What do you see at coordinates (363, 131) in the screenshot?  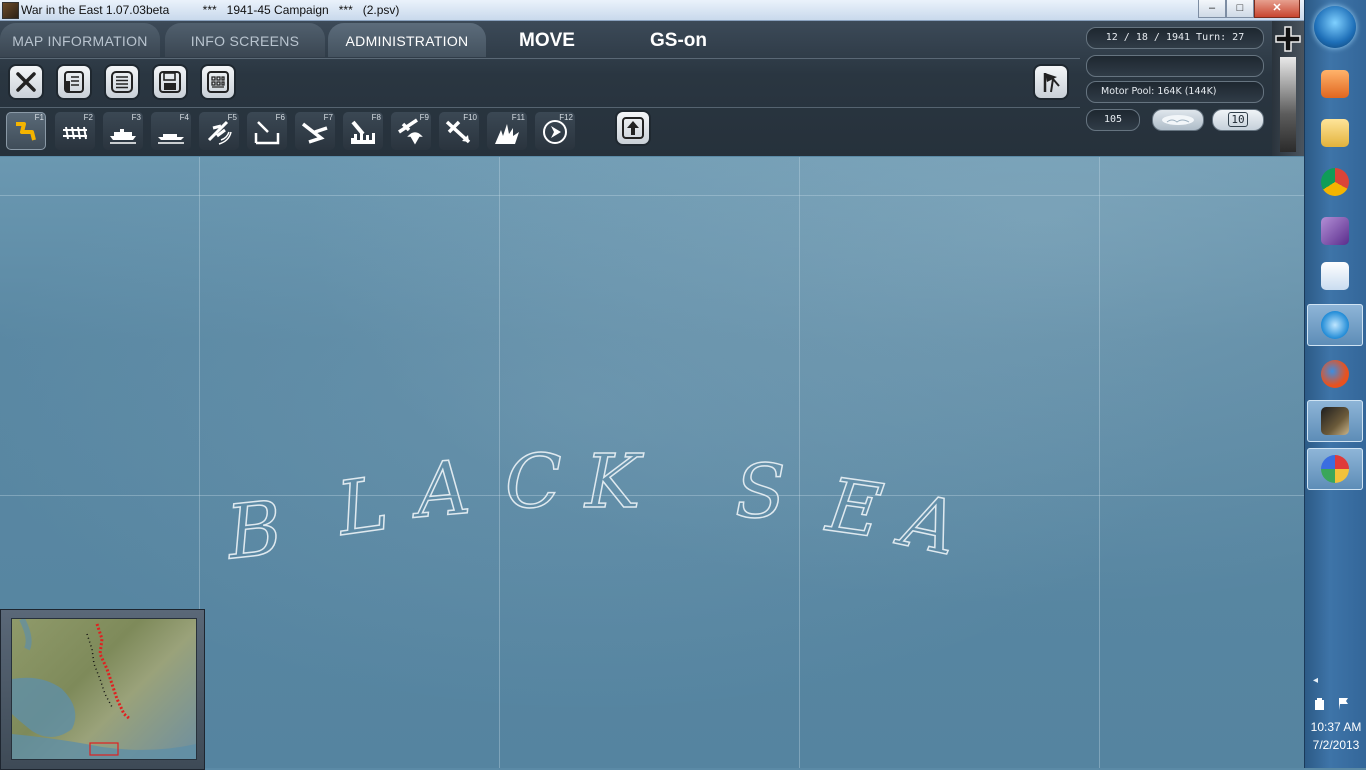 I see `command-city-bomb-button: F8` at bounding box center [363, 131].